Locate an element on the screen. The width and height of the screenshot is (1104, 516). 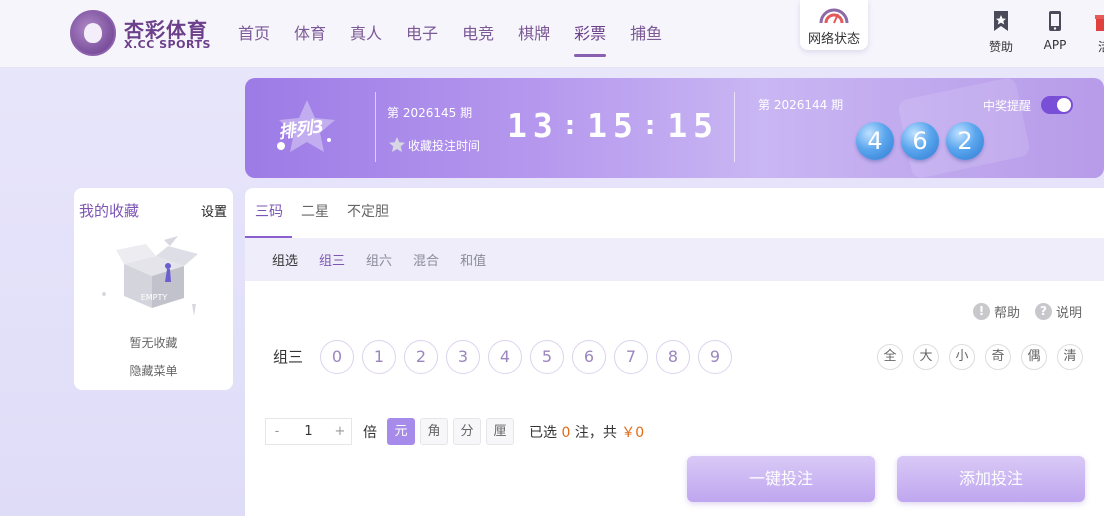
logo-text-en: X.CC SPORTS is located at coordinates (167, 44).